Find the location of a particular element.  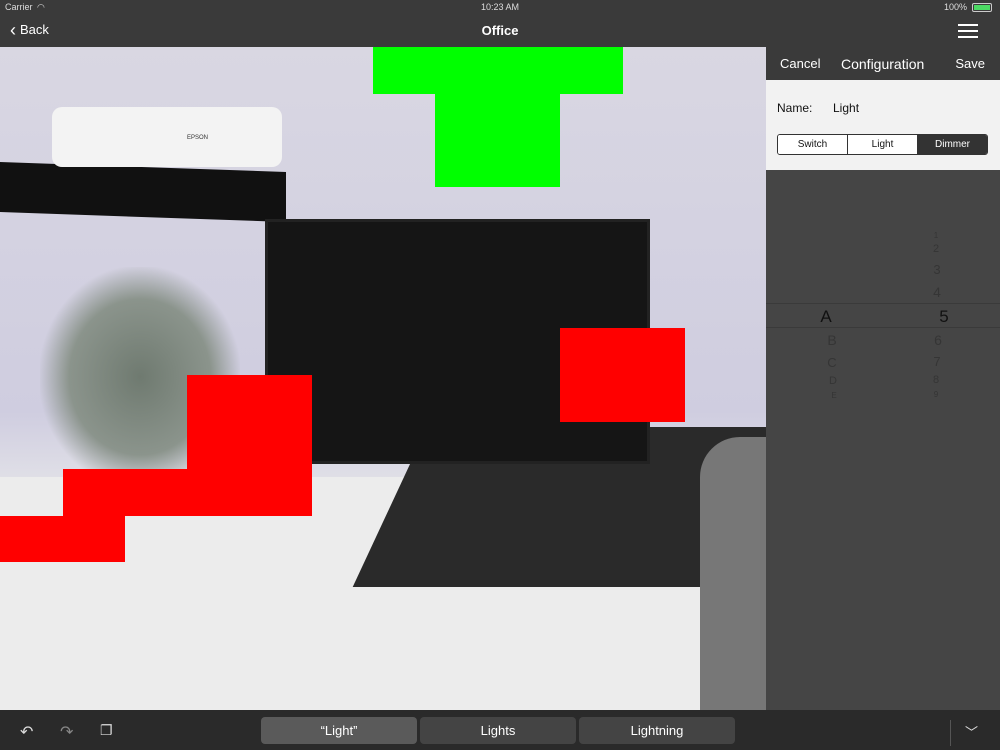

save-button: Save is located at coordinates (970, 63).